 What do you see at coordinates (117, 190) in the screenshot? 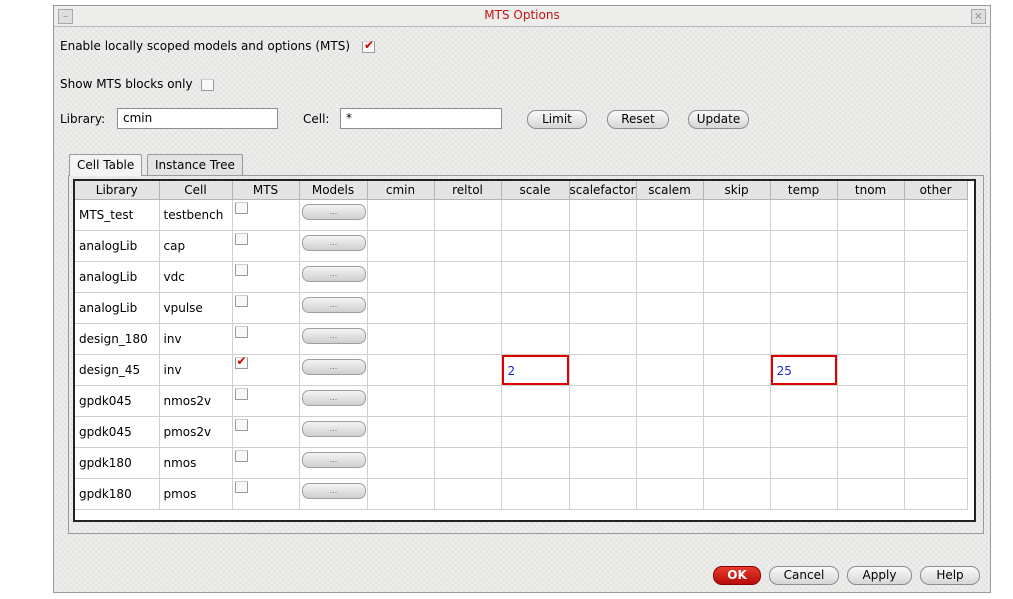
I see `column-header-library: Library` at bounding box center [117, 190].